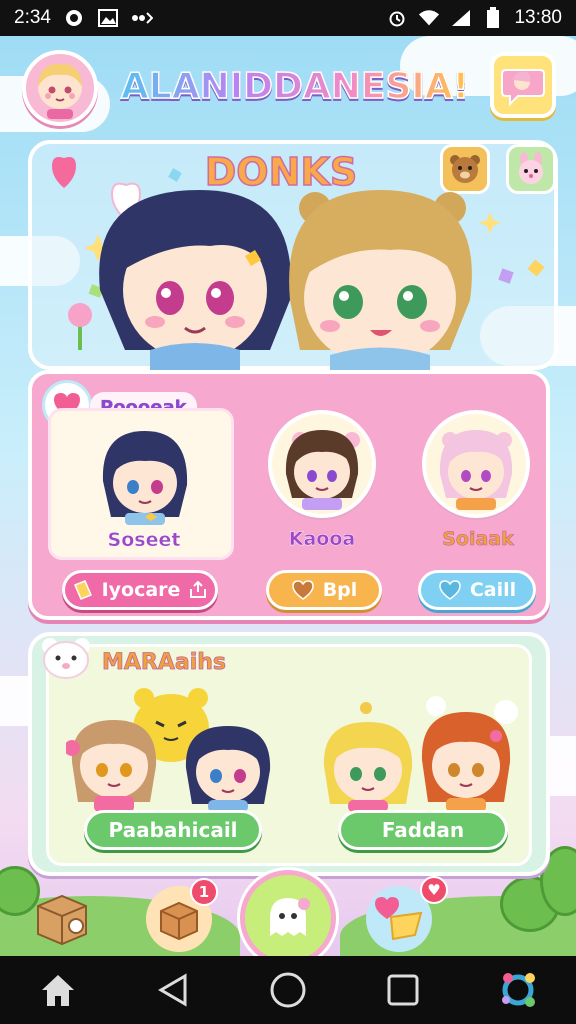 This screenshot has height=1024, width=576. I want to click on profile-avatar, so click(60, 88).